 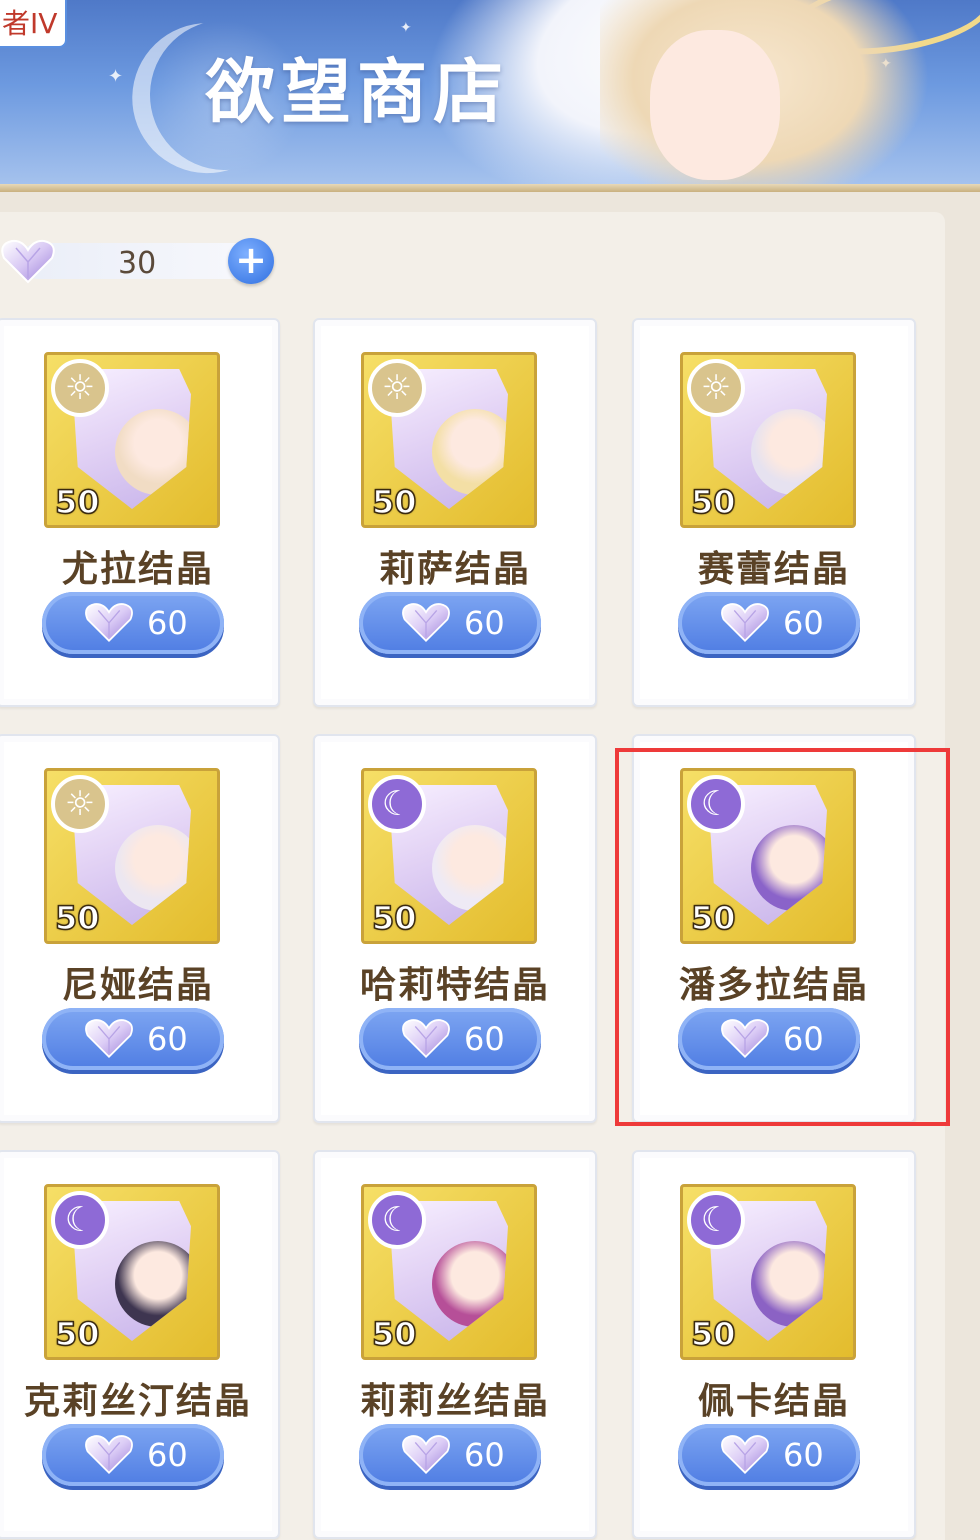 What do you see at coordinates (454, 1401) in the screenshot?
I see `item-name: 莉莉丝结晶` at bounding box center [454, 1401].